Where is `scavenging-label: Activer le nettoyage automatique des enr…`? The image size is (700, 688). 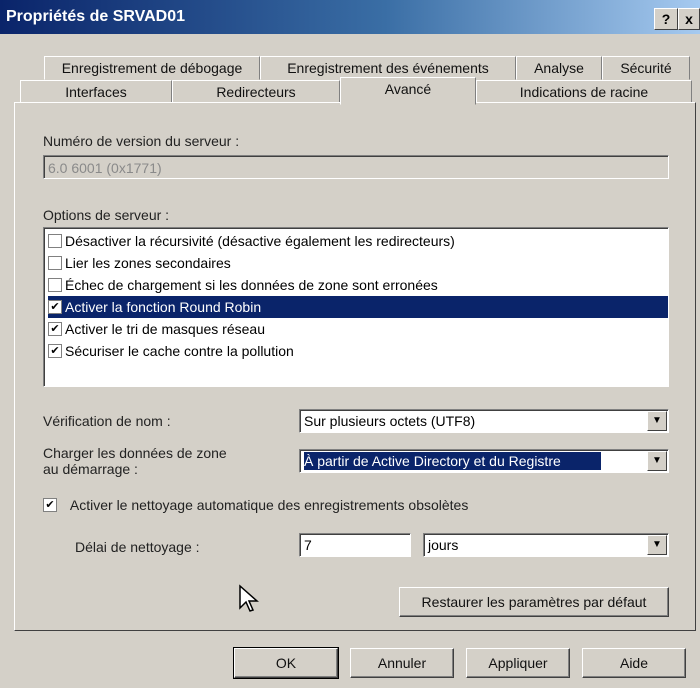
scavenging-label: Activer le nettoyage automatique des enr… is located at coordinates (269, 505).